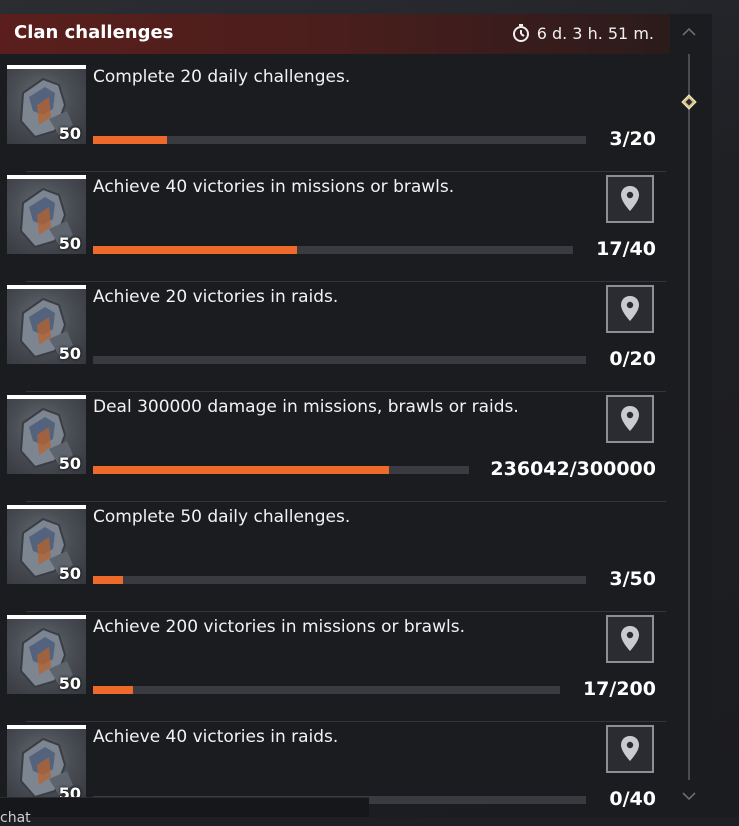  I want to click on progress-count: 0/20, so click(632, 359).